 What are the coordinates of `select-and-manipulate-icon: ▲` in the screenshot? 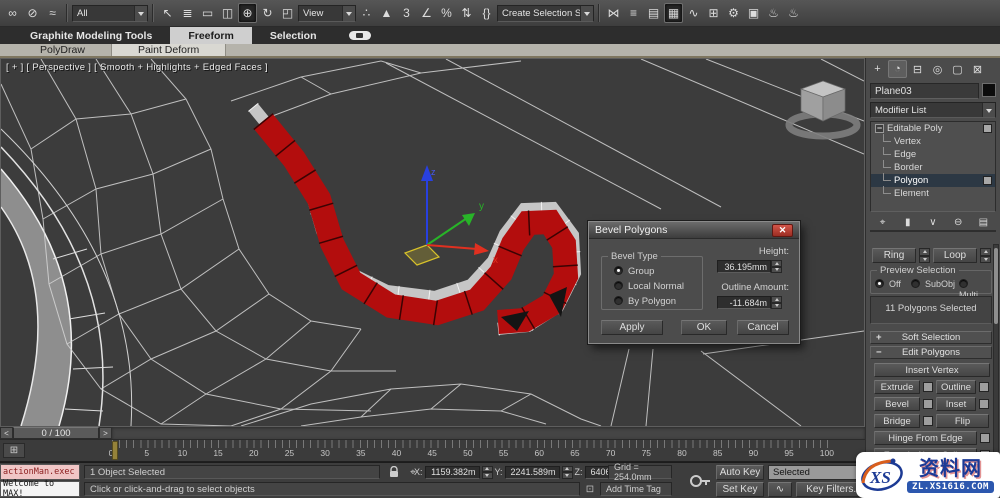 It's located at (386, 13).